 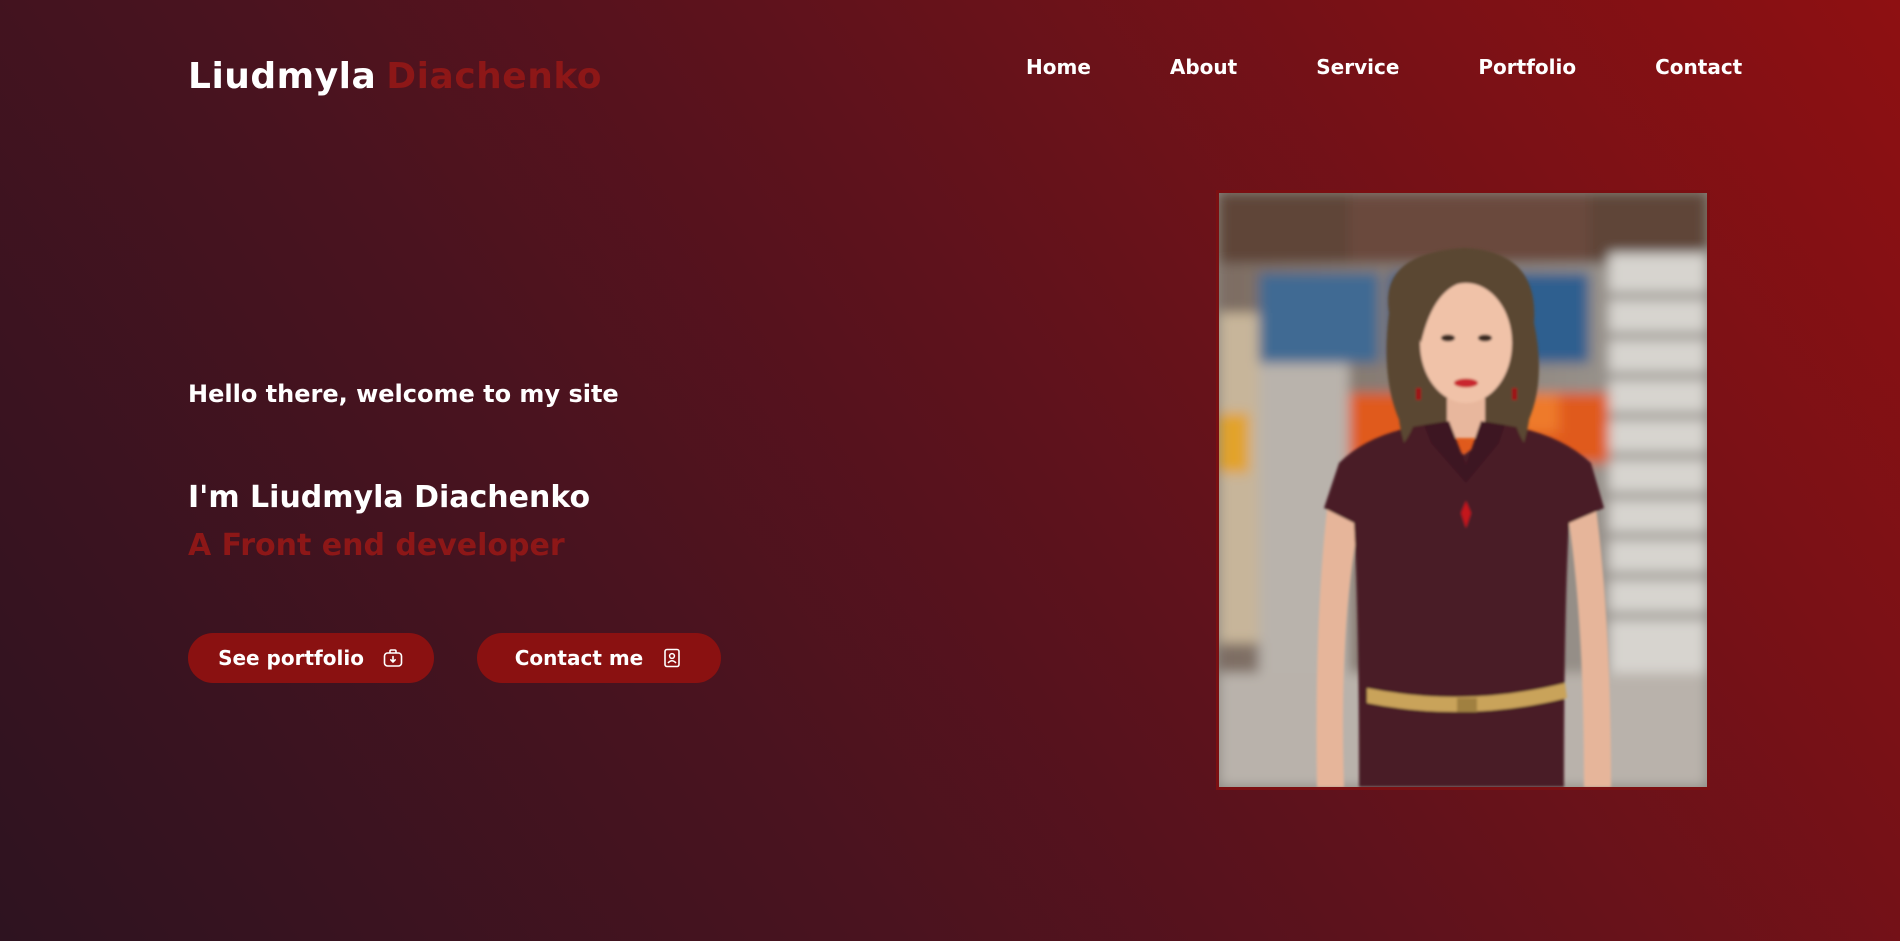 I want to click on nav-service: Service, so click(x=1357, y=67).